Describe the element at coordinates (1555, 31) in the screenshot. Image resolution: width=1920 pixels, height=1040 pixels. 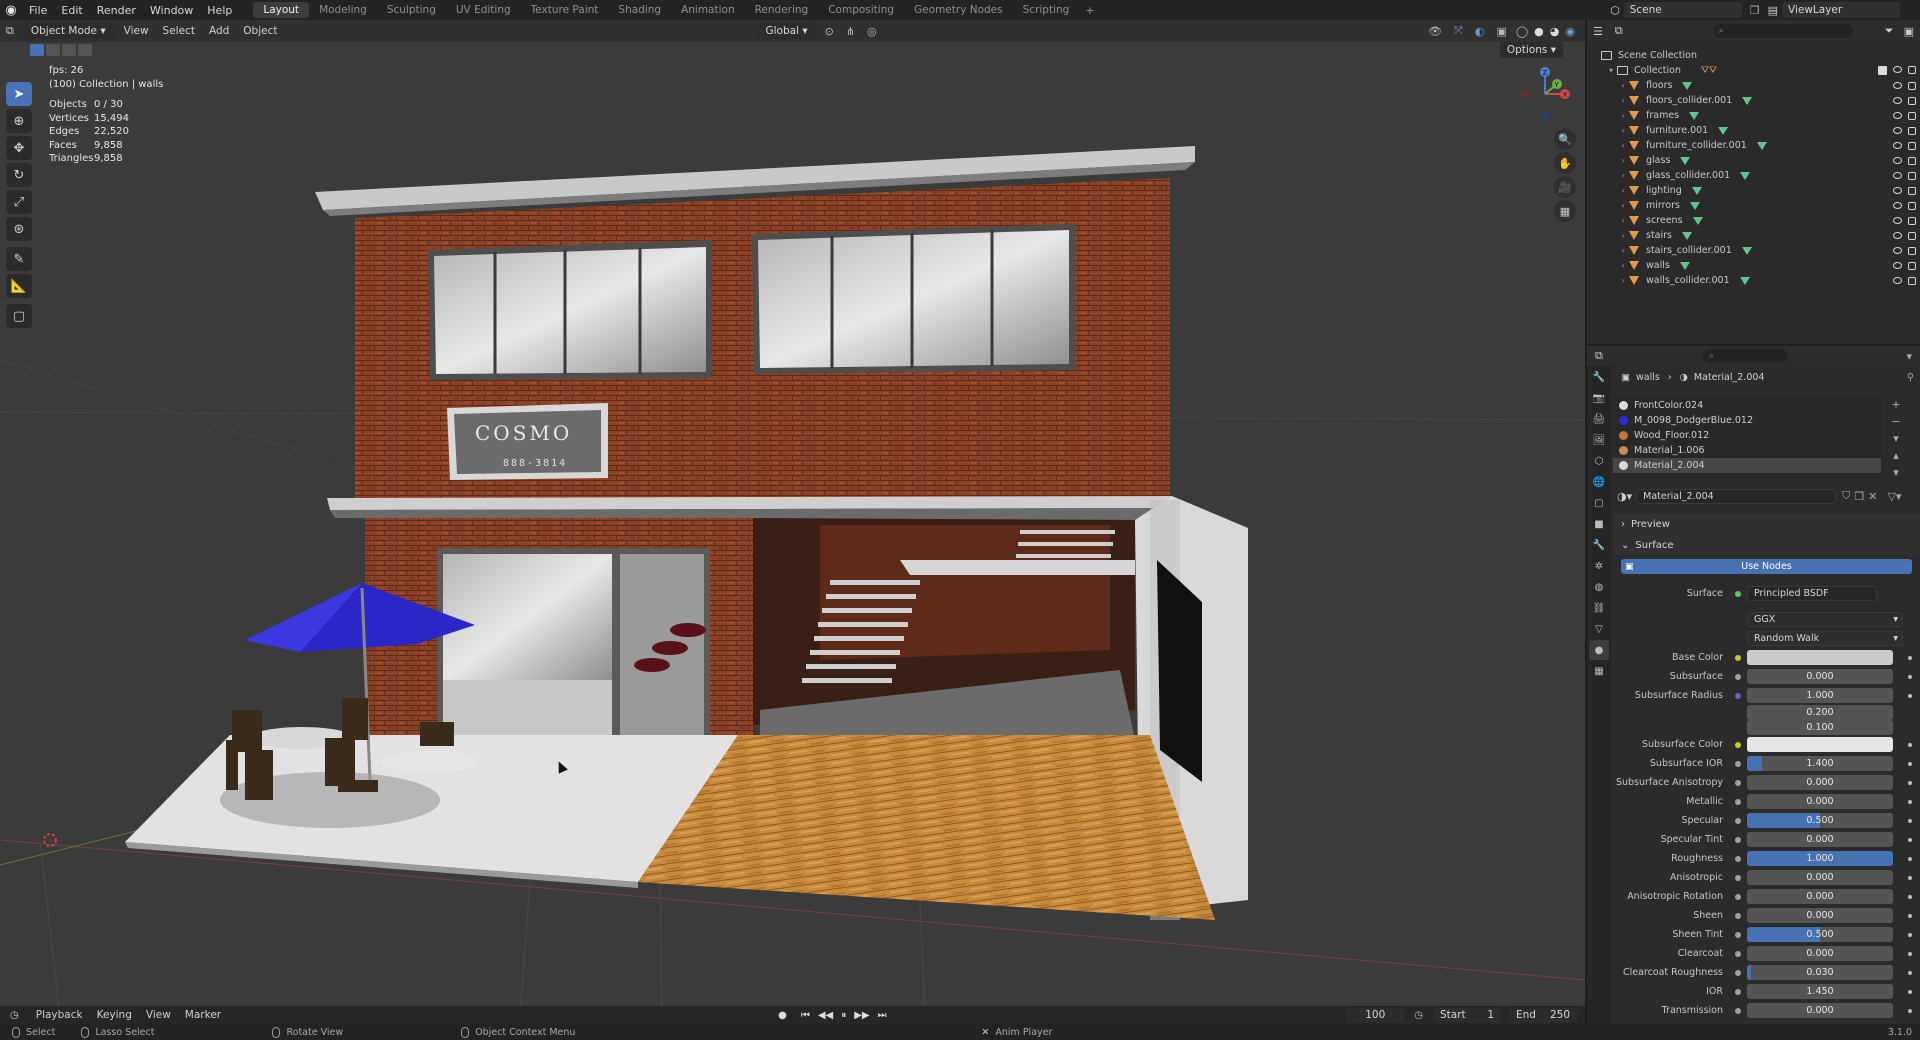
I see `shading-material-icon: ◕` at that location.